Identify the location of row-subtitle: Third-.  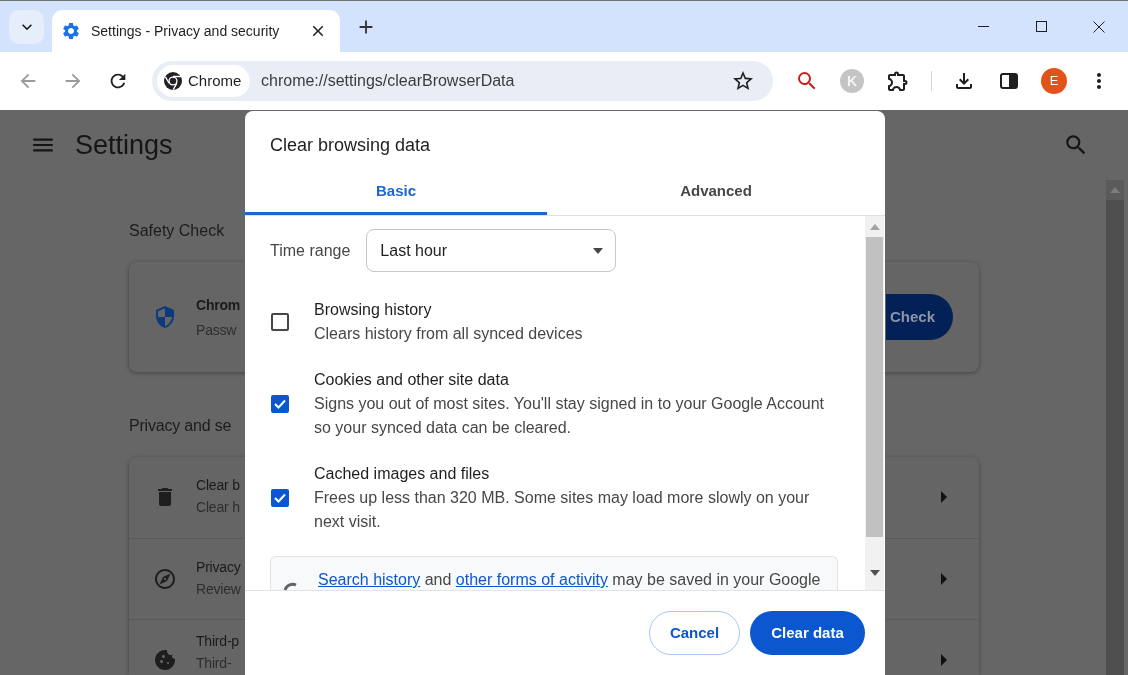
(214, 663).